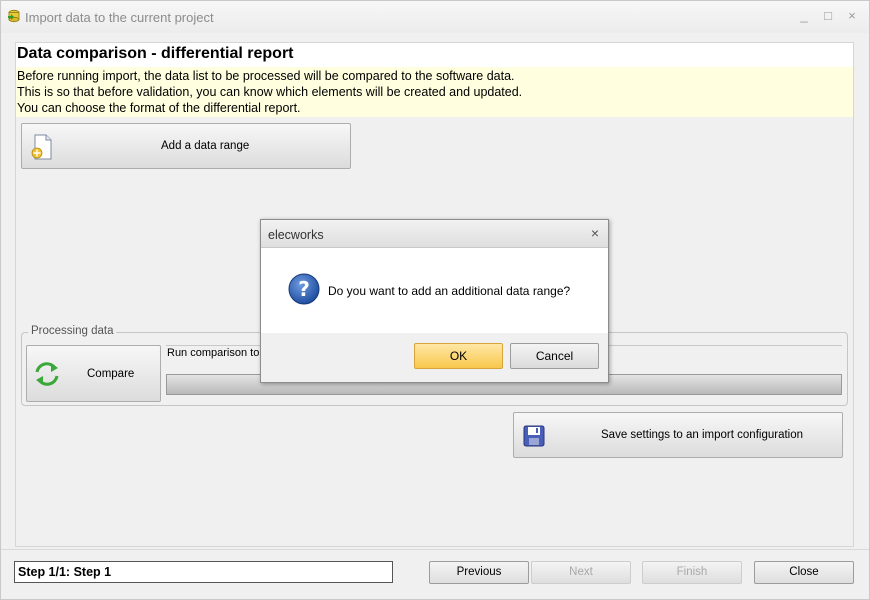  What do you see at coordinates (111, 374) in the screenshot?
I see `compare-label: Compare` at bounding box center [111, 374].